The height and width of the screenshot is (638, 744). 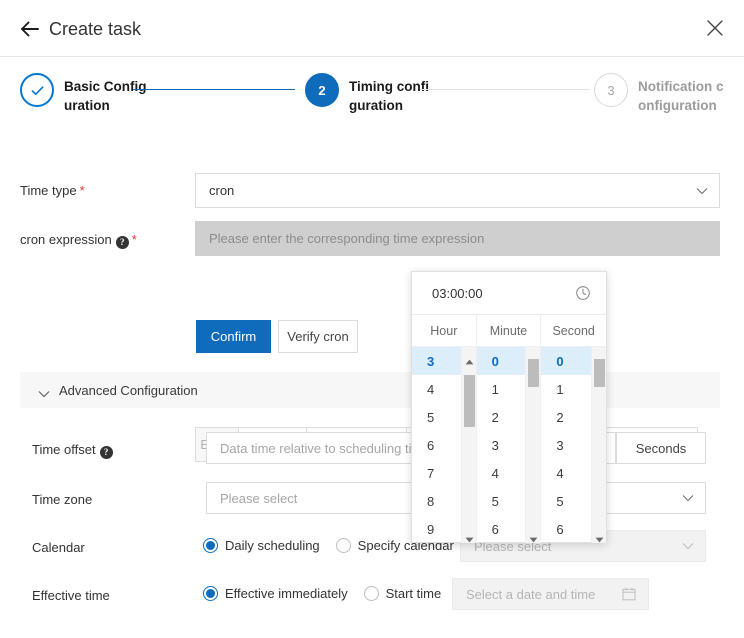 What do you see at coordinates (325, 448) in the screenshot?
I see `time-offset-placeholder: Data time relative to scheduling time` at bounding box center [325, 448].